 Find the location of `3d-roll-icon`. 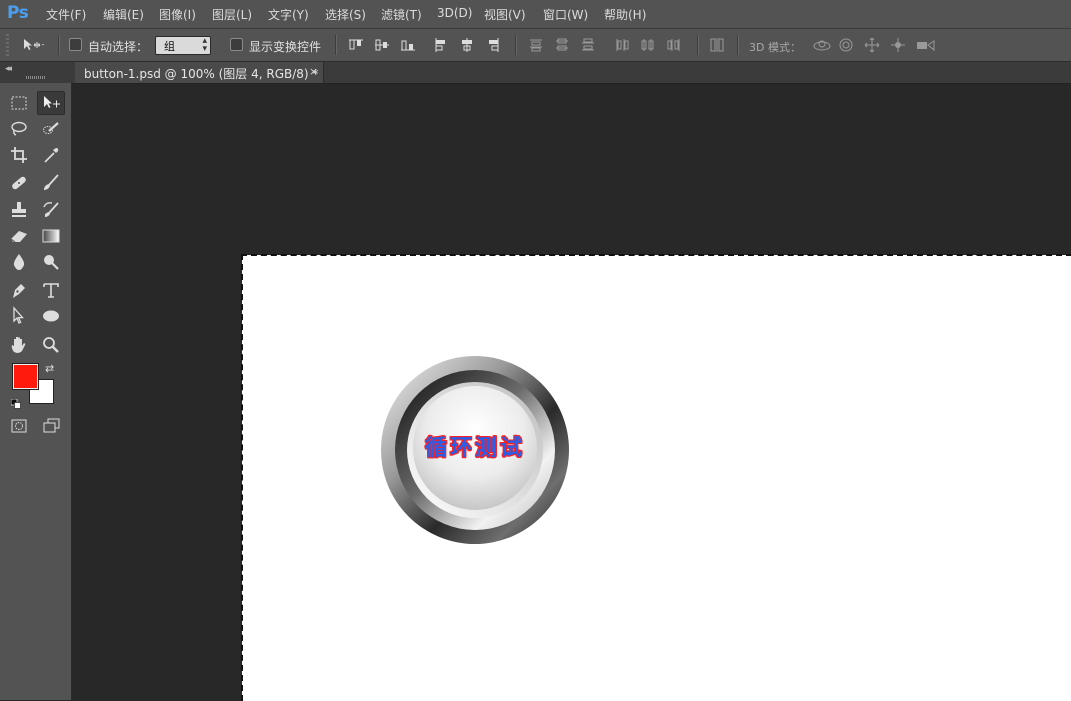

3d-roll-icon is located at coordinates (846, 45).